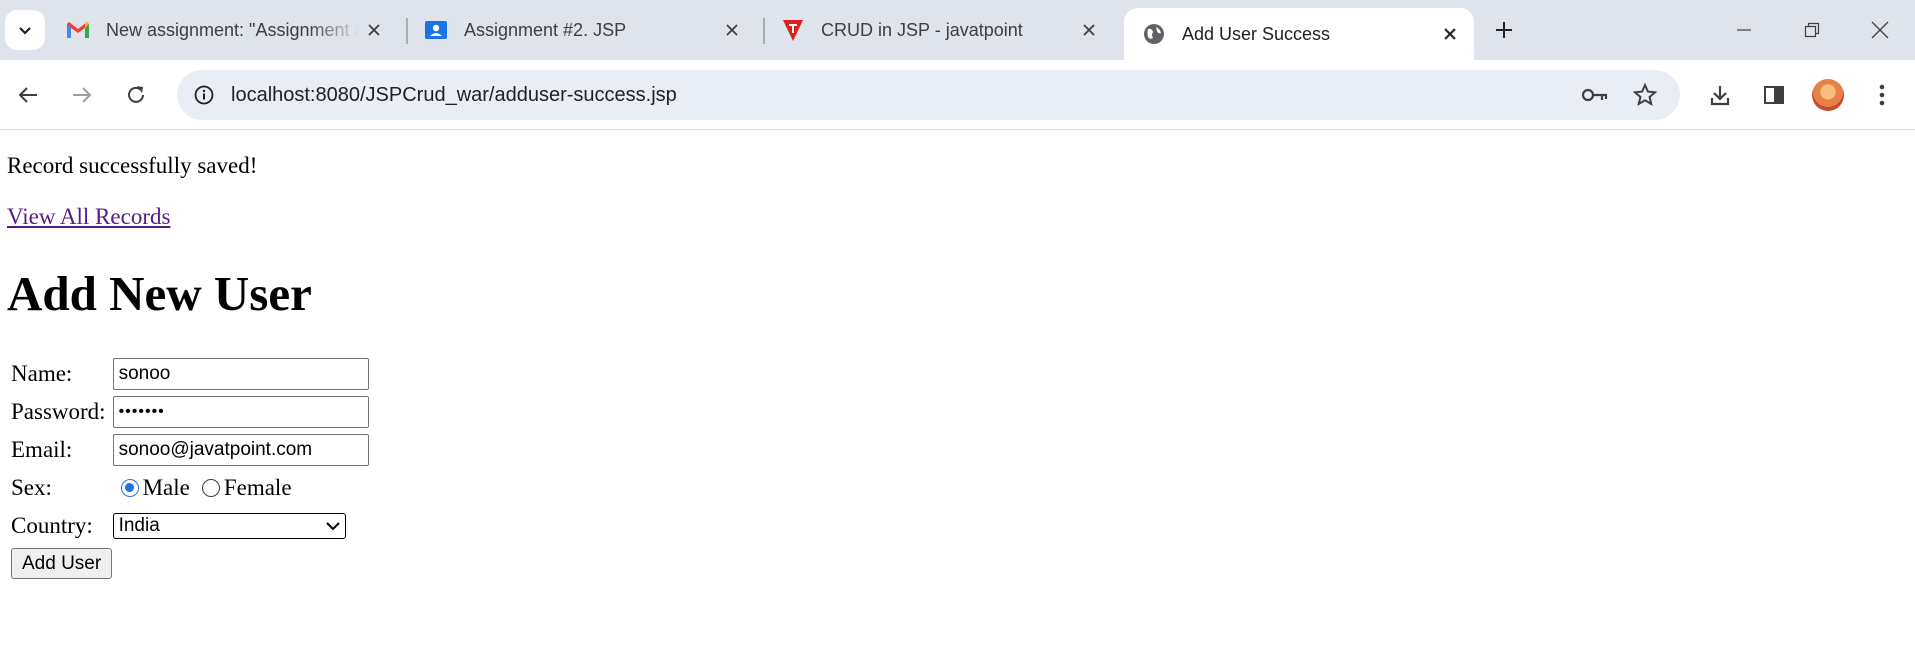  I want to click on form-row-email: Email: sonoo@javatpoint.com, so click(190, 449).